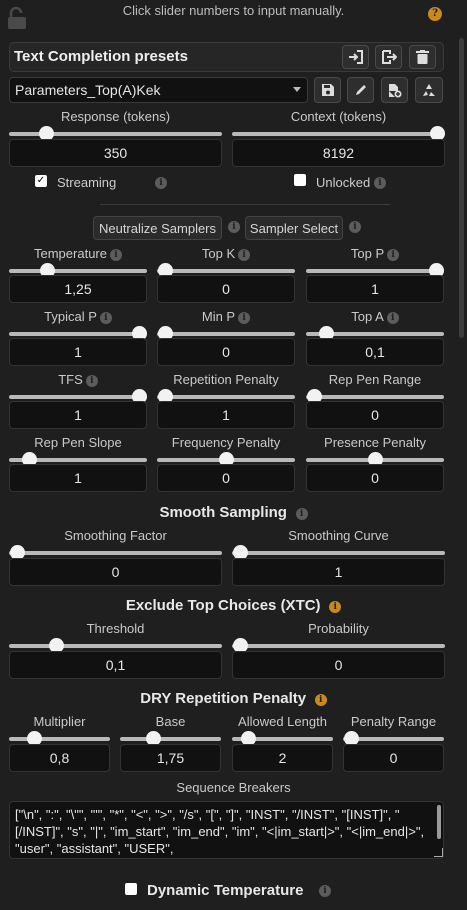 The width and height of the screenshot is (467, 910). What do you see at coordinates (388, 57) in the screenshot?
I see `export-preset-button` at bounding box center [388, 57].